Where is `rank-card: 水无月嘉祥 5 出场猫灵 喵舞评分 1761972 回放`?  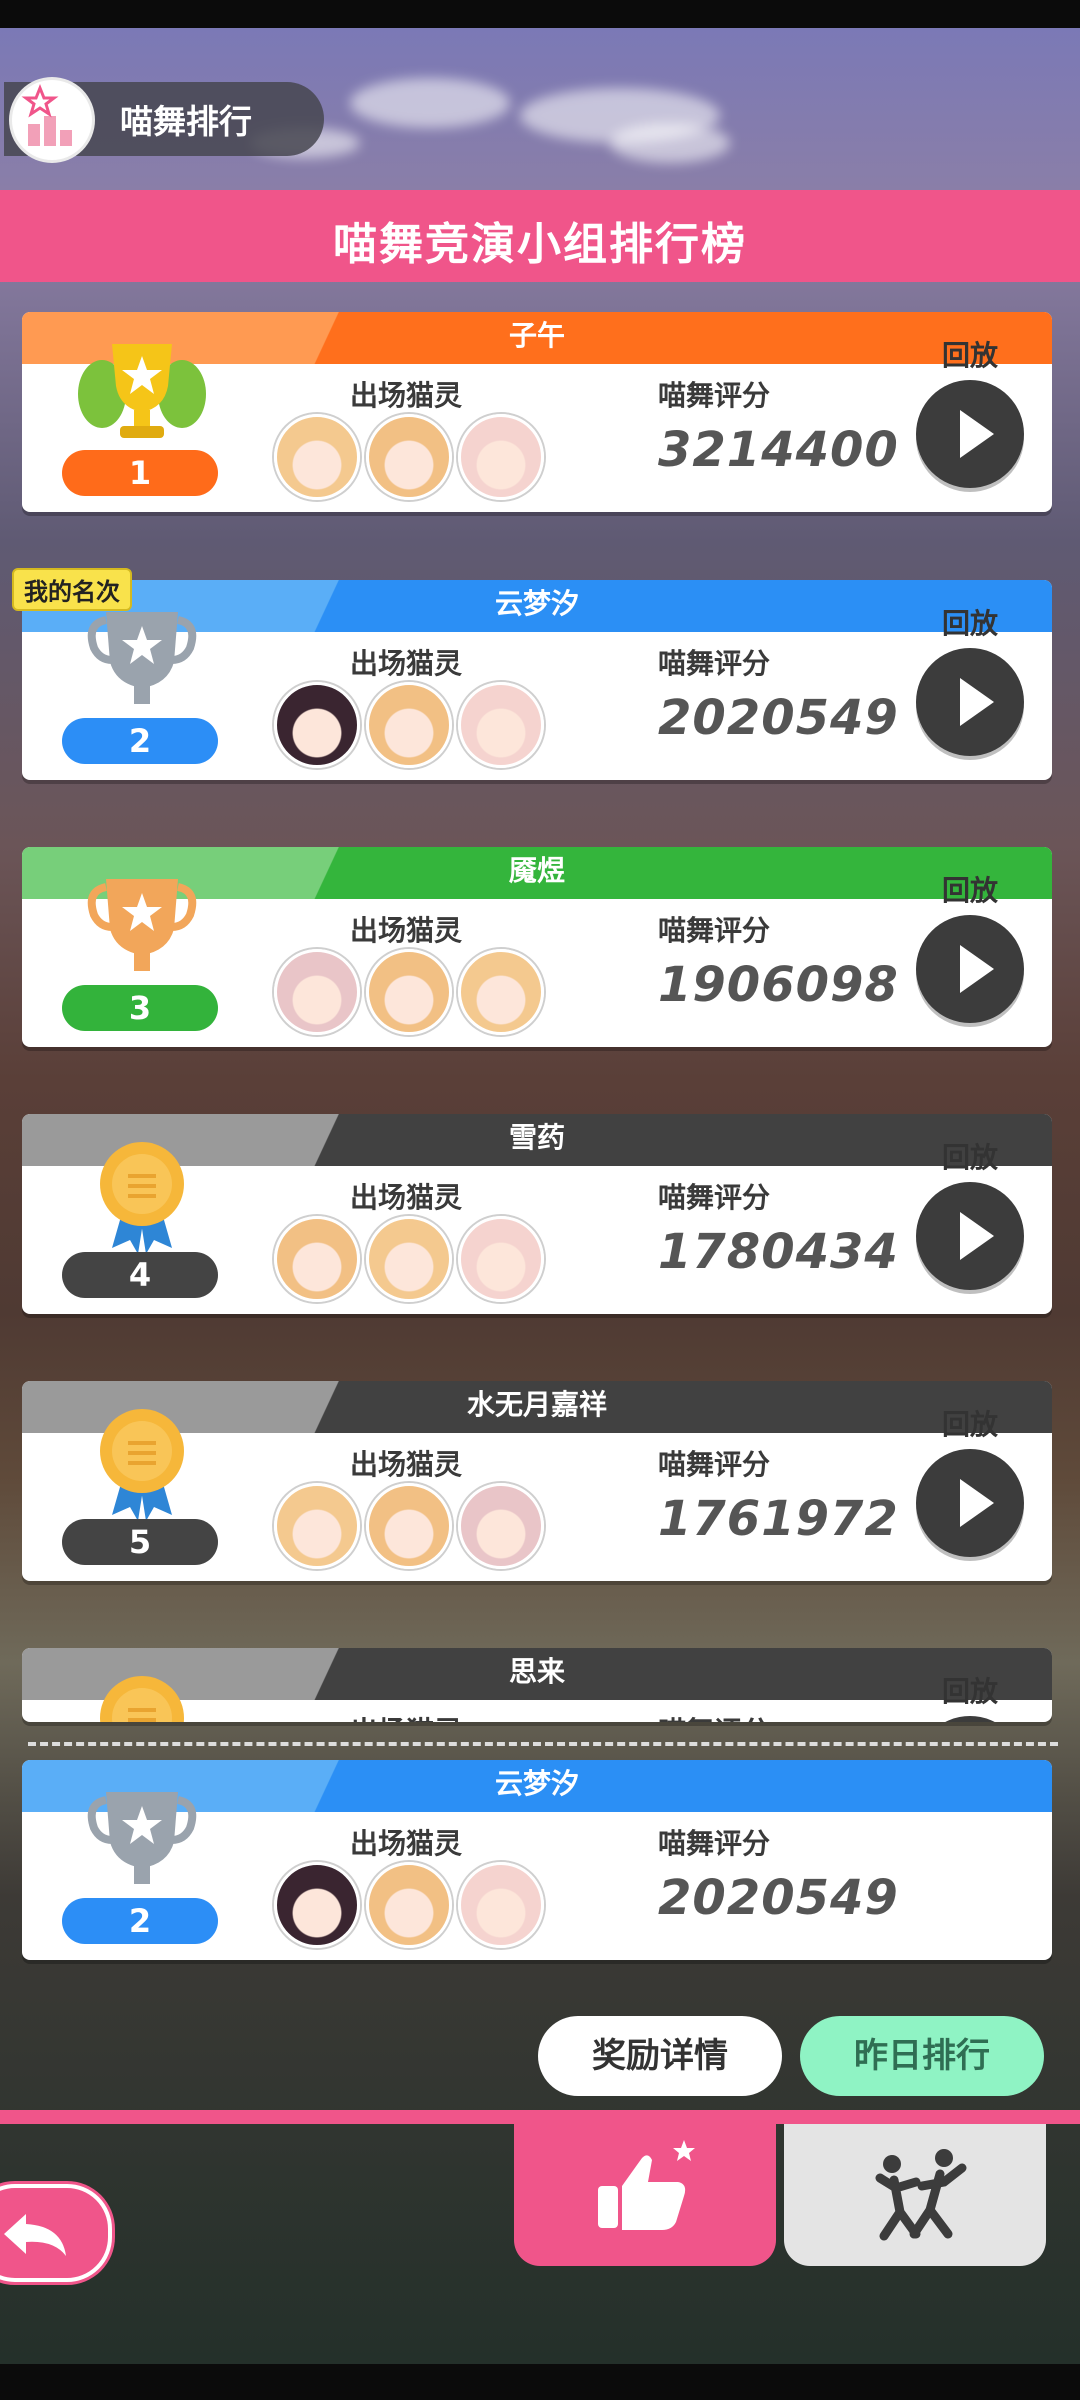
rank-card: 水无月嘉祥 5 出场猫灵 喵舞评分 1761972 回放 is located at coordinates (537, 1481).